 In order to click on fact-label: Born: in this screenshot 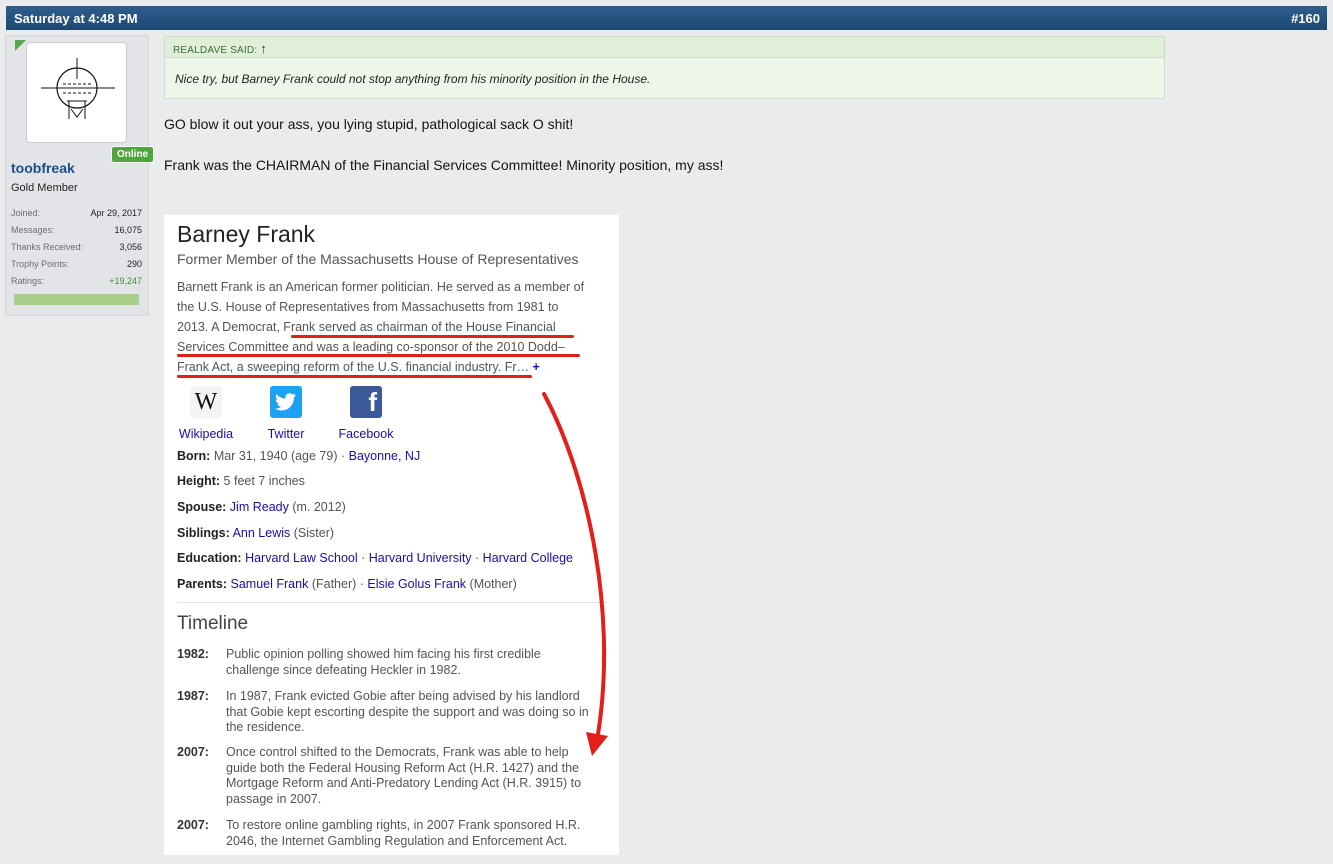, I will do `click(194, 456)`.